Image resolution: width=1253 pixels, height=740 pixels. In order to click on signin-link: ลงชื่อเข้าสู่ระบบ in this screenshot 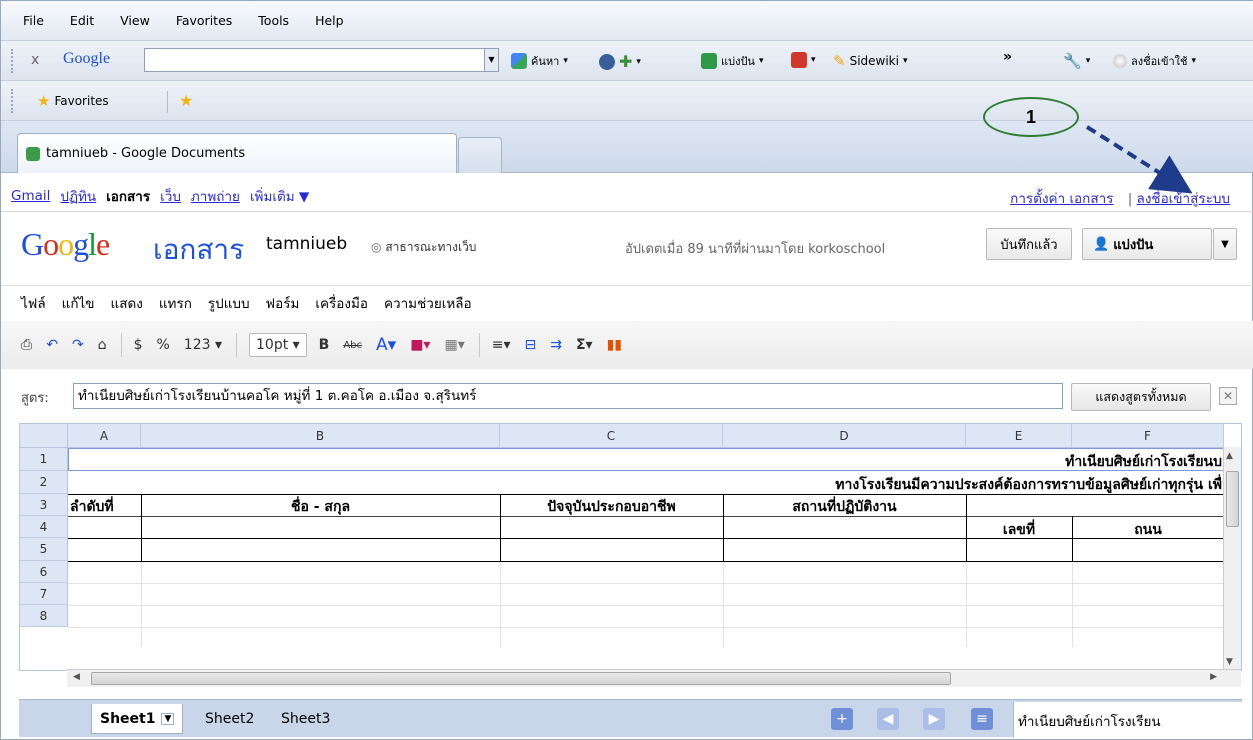, I will do `click(1183, 199)`.